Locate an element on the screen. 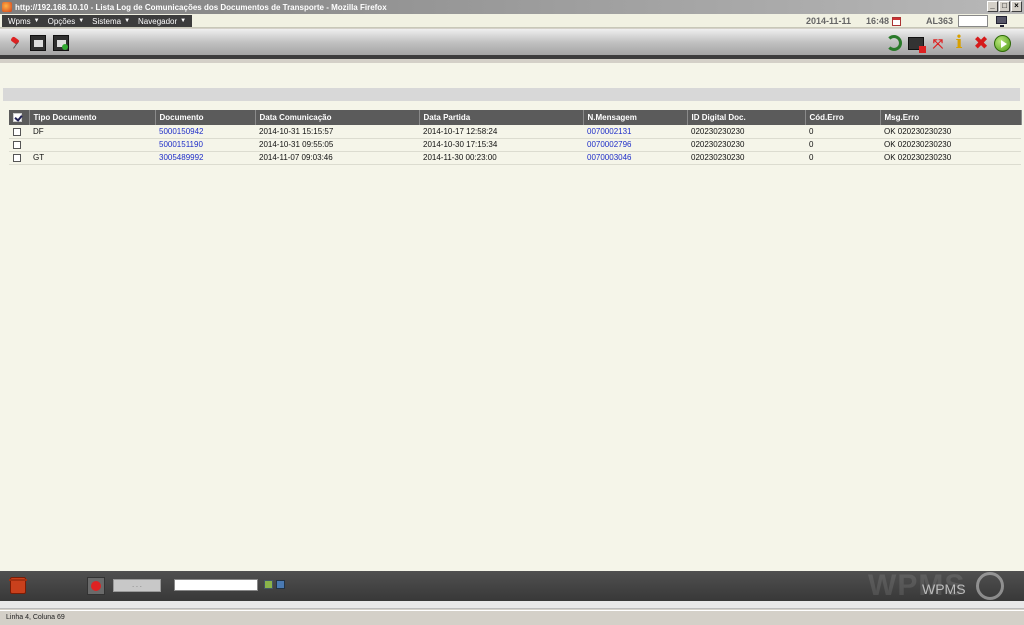 Image resolution: width=1024 pixels, height=625 pixels. current-time: 16:48 is located at coordinates (878, 21).